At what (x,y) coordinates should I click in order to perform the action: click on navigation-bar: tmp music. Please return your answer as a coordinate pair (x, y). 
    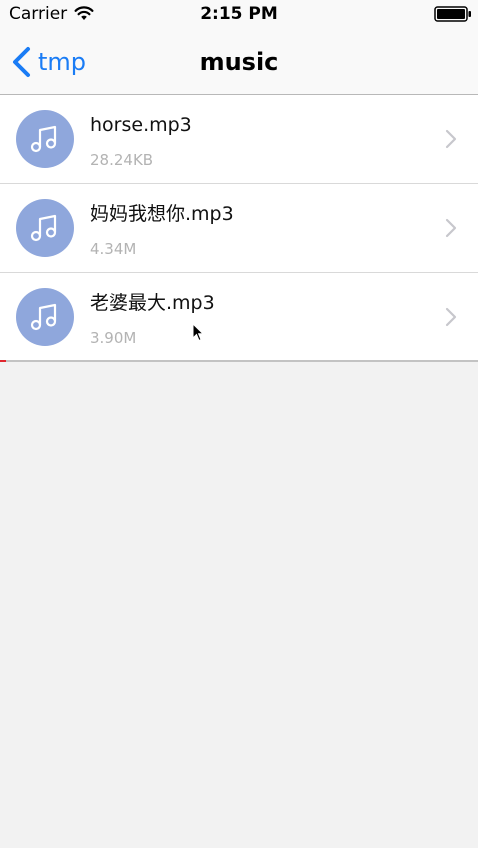
    Looking at the image, I should click on (239, 61).